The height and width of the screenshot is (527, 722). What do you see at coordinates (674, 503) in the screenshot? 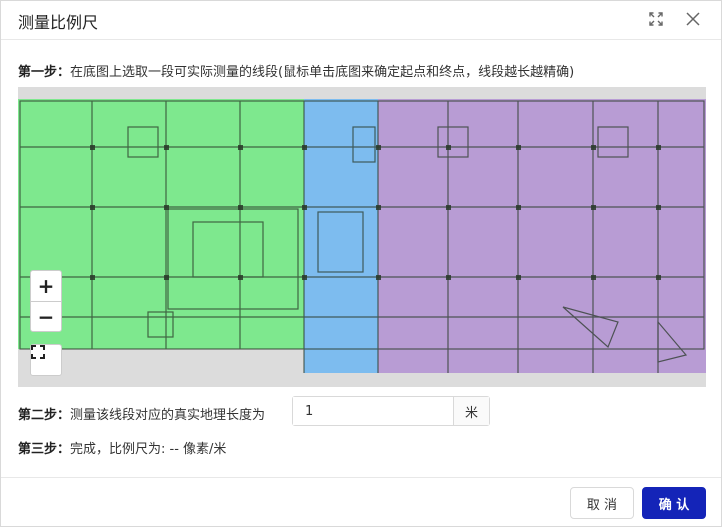
I see `confirm-button: 确 认` at bounding box center [674, 503].